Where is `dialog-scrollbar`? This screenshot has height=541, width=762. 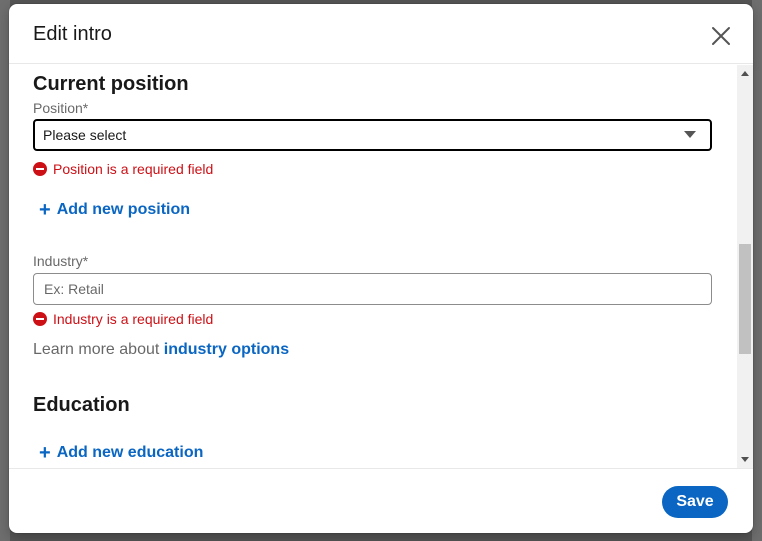
dialog-scrollbar is located at coordinates (745, 266).